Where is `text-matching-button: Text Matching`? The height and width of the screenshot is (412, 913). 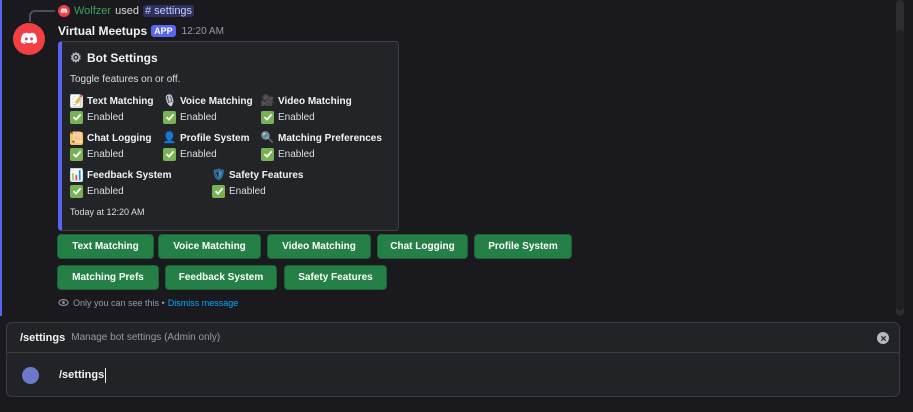
text-matching-button: Text Matching is located at coordinates (105, 246).